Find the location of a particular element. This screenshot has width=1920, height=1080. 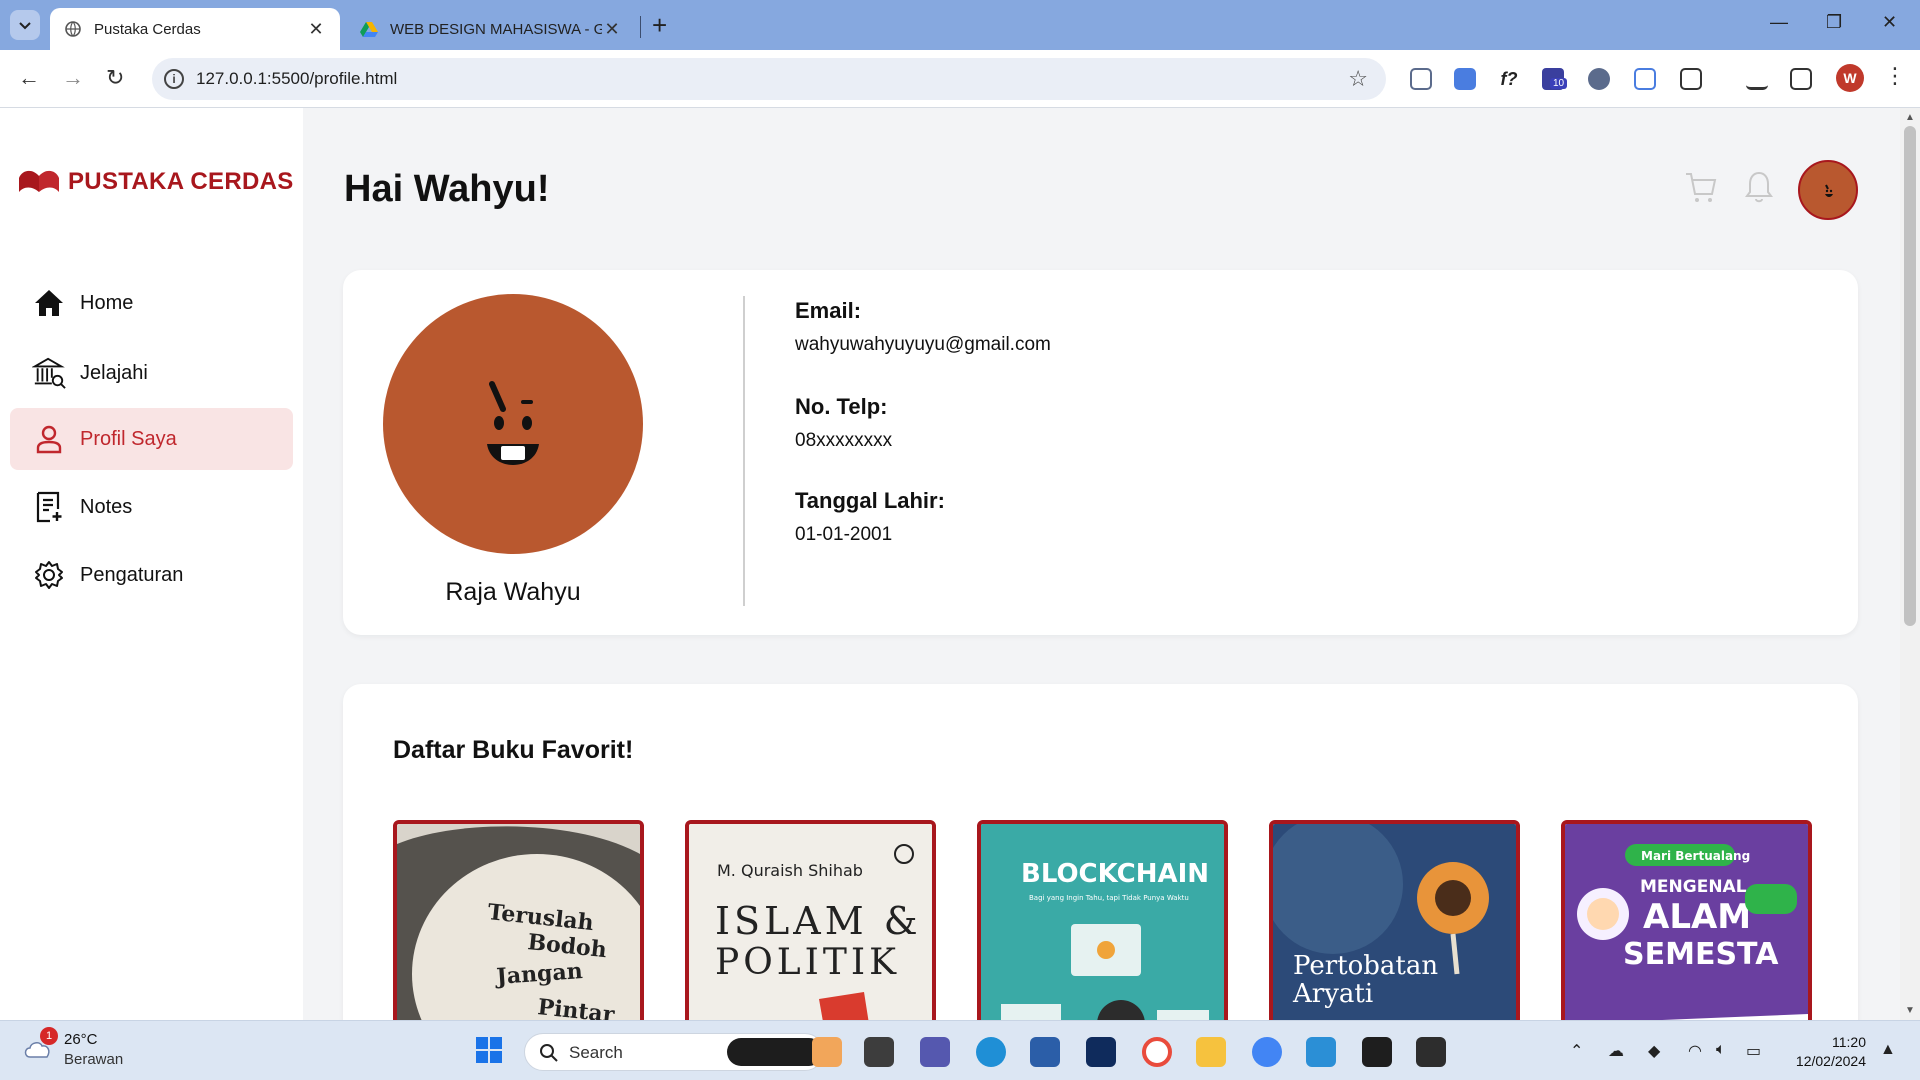

chrome-icon is located at coordinates (1267, 1052).